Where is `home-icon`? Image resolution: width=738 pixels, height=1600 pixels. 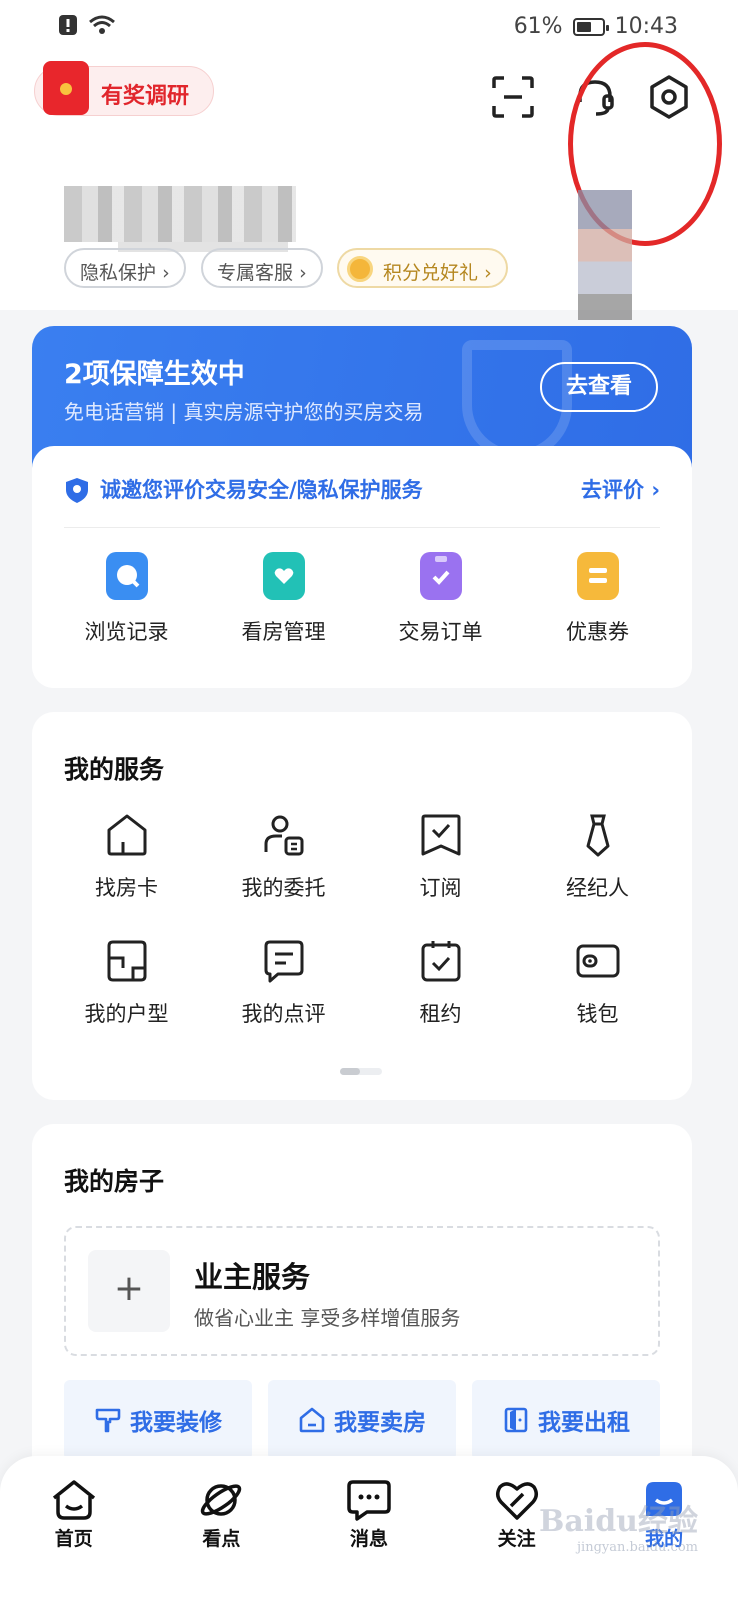
home-icon is located at coordinates (73, 1500).